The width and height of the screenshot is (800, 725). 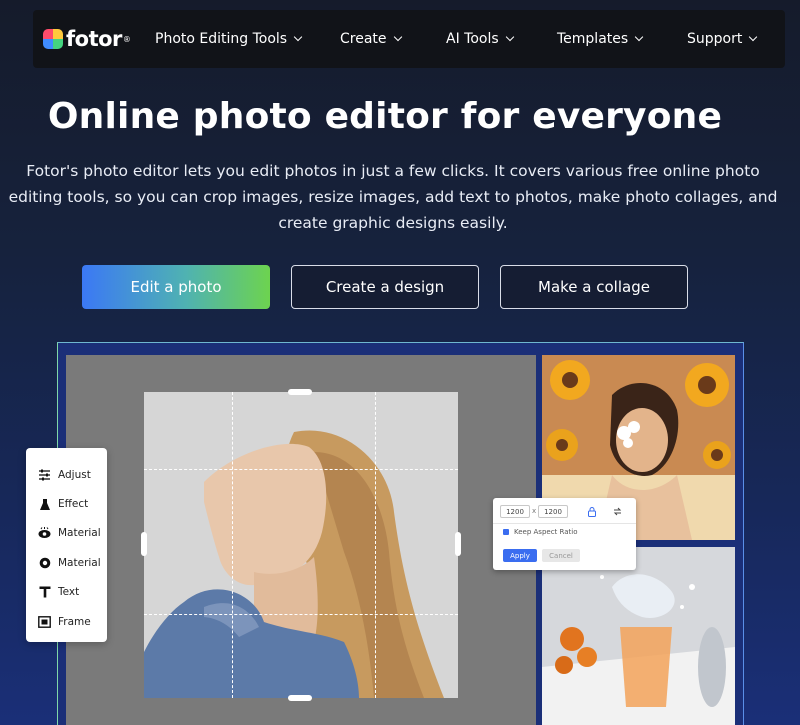 What do you see at coordinates (520, 555) in the screenshot?
I see `apply-button: Apply` at bounding box center [520, 555].